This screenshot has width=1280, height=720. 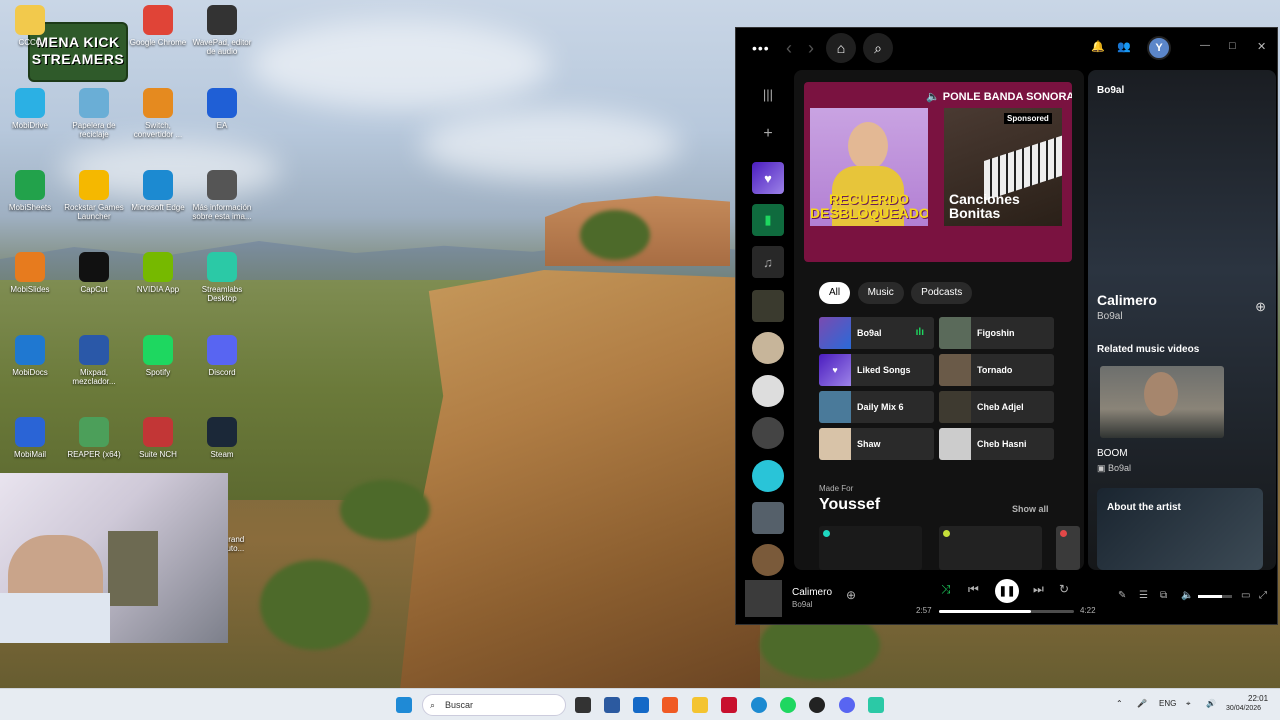 What do you see at coordinates (996, 407) in the screenshot?
I see `shortcut-item: Cheb Adjel` at bounding box center [996, 407].